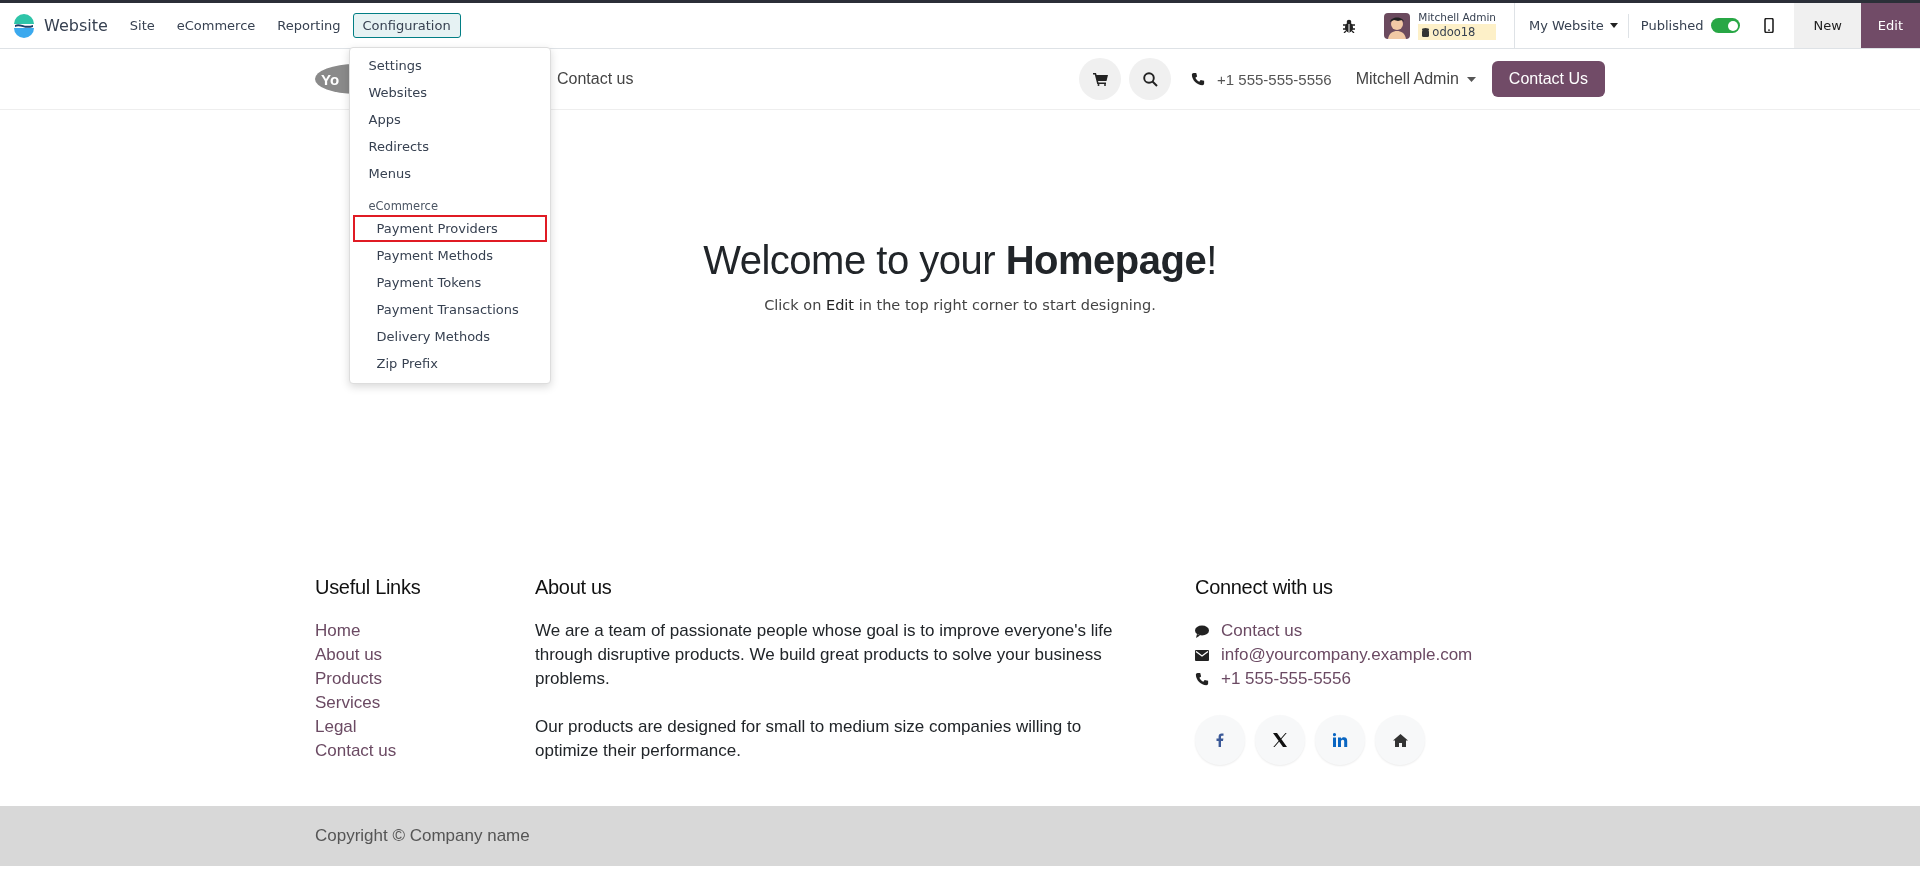 The image size is (1920, 873). I want to click on hero-subtitle: Click on Edit in the top right corner to start designing., so click(960, 305).